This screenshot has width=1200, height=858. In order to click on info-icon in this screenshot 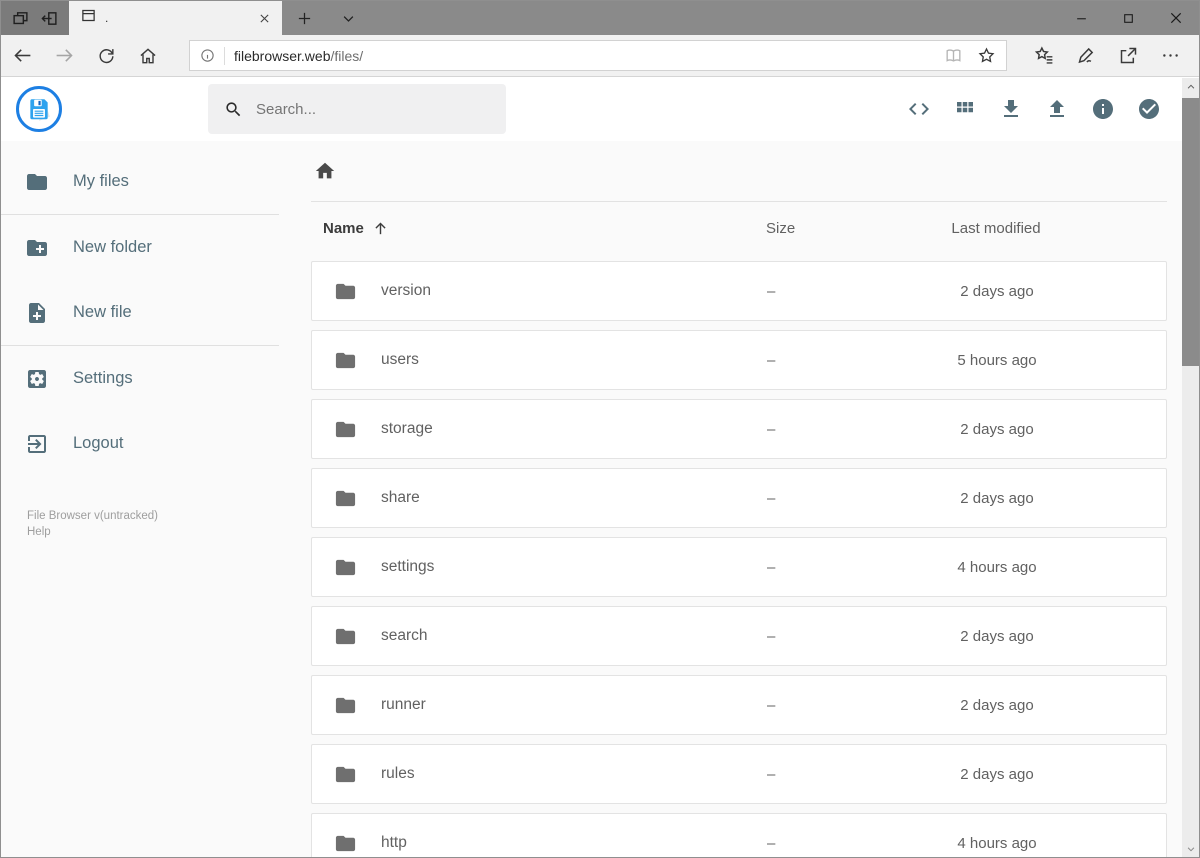, I will do `click(1103, 109)`.